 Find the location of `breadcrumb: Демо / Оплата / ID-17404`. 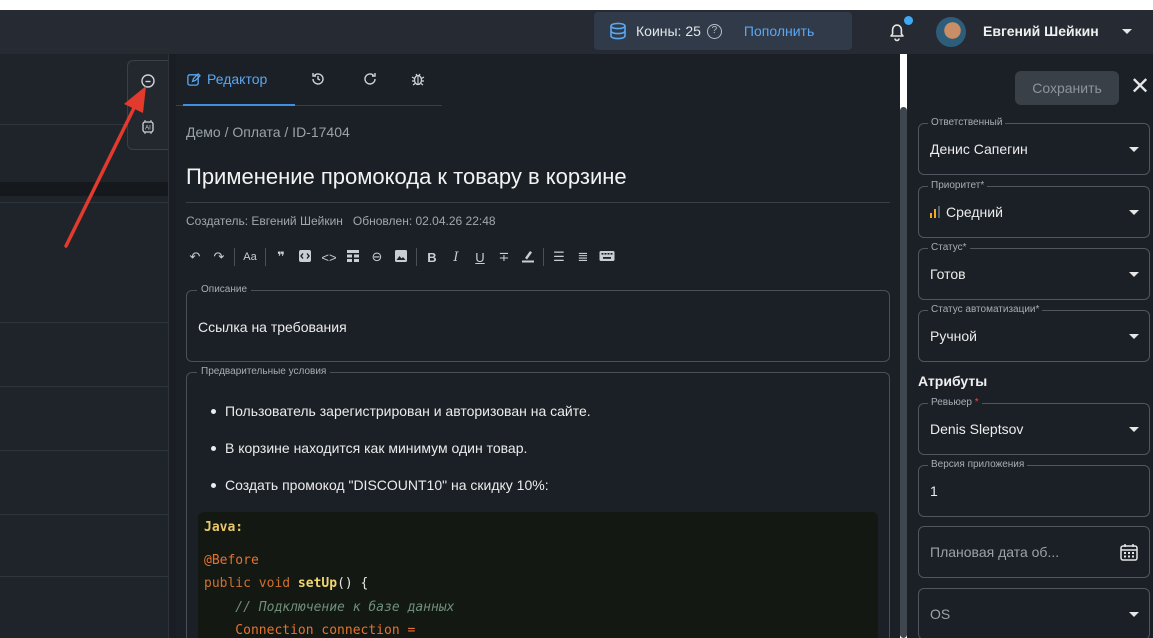

breadcrumb: Демо / Оплата / ID-17404 is located at coordinates (268, 132).